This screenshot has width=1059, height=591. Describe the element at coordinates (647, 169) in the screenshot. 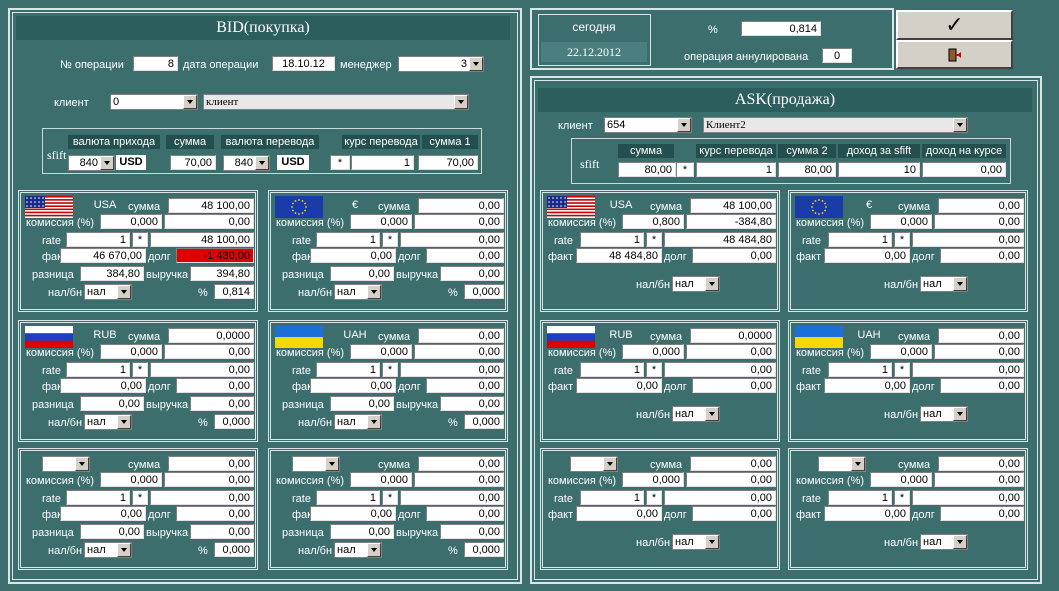

I see `ask-sum-field: 80,00` at that location.